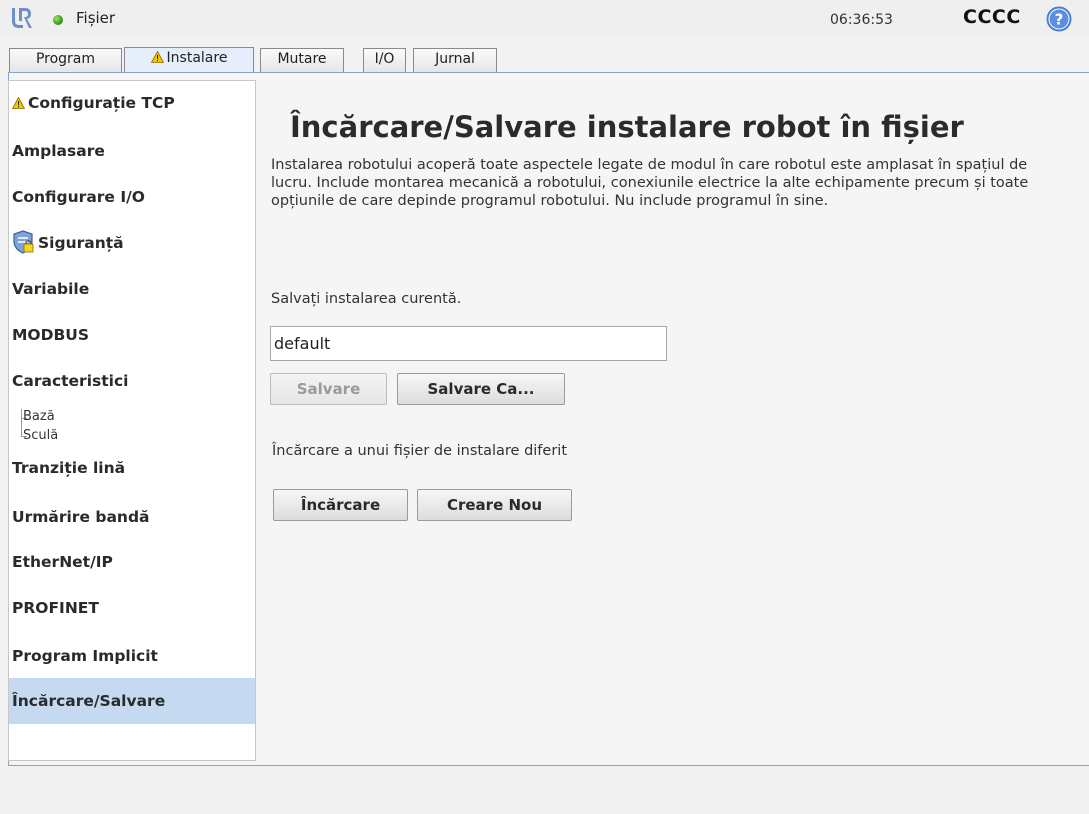 The image size is (1089, 814). Describe the element at coordinates (132, 335) in the screenshot. I see `sidebar-item-modbus: MODBUS` at that location.